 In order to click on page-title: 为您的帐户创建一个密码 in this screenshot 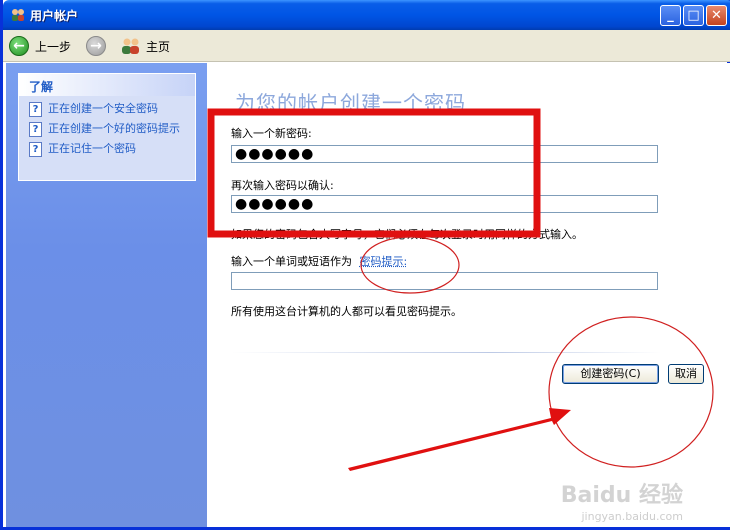, I will do `click(350, 103)`.